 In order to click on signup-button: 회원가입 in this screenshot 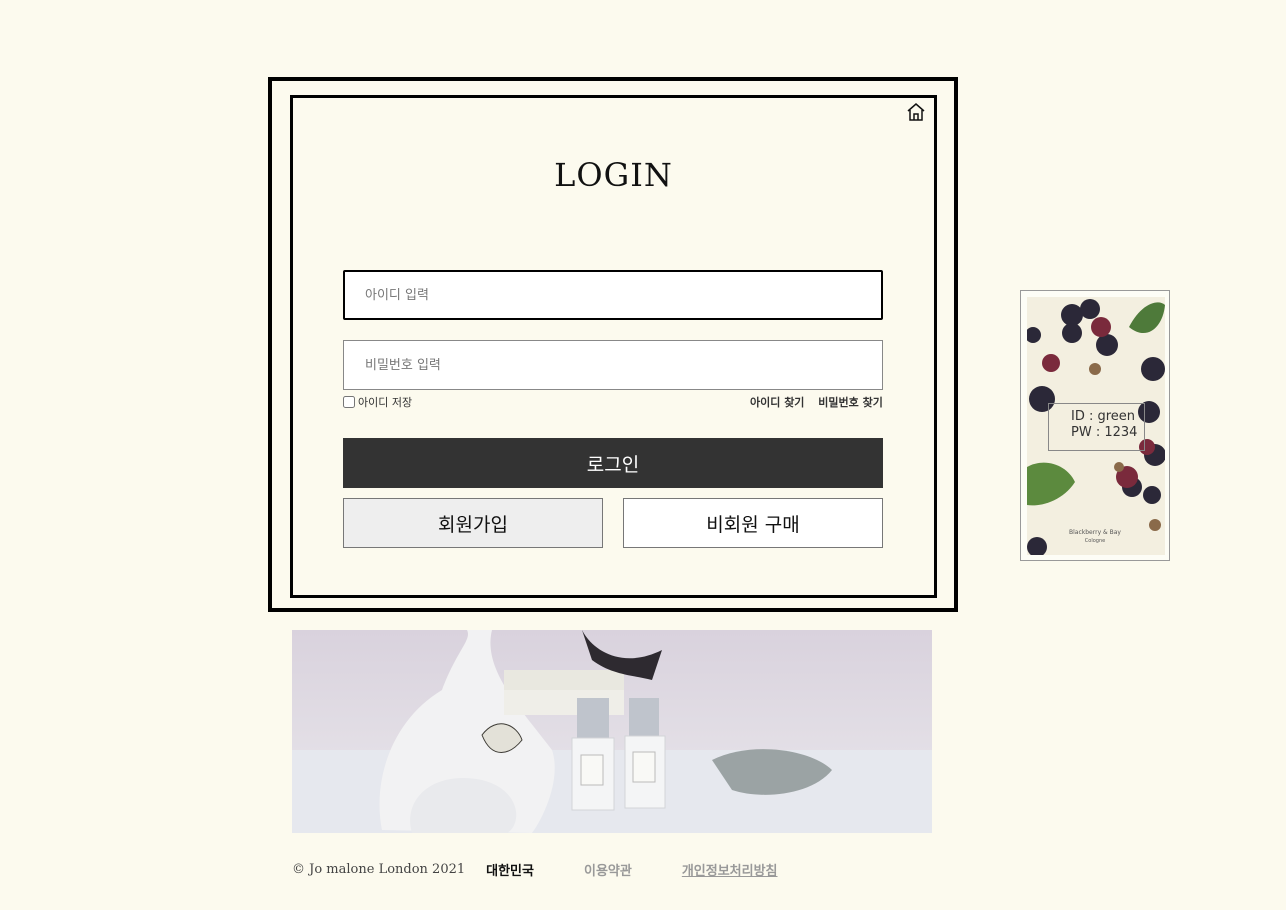, I will do `click(473, 523)`.